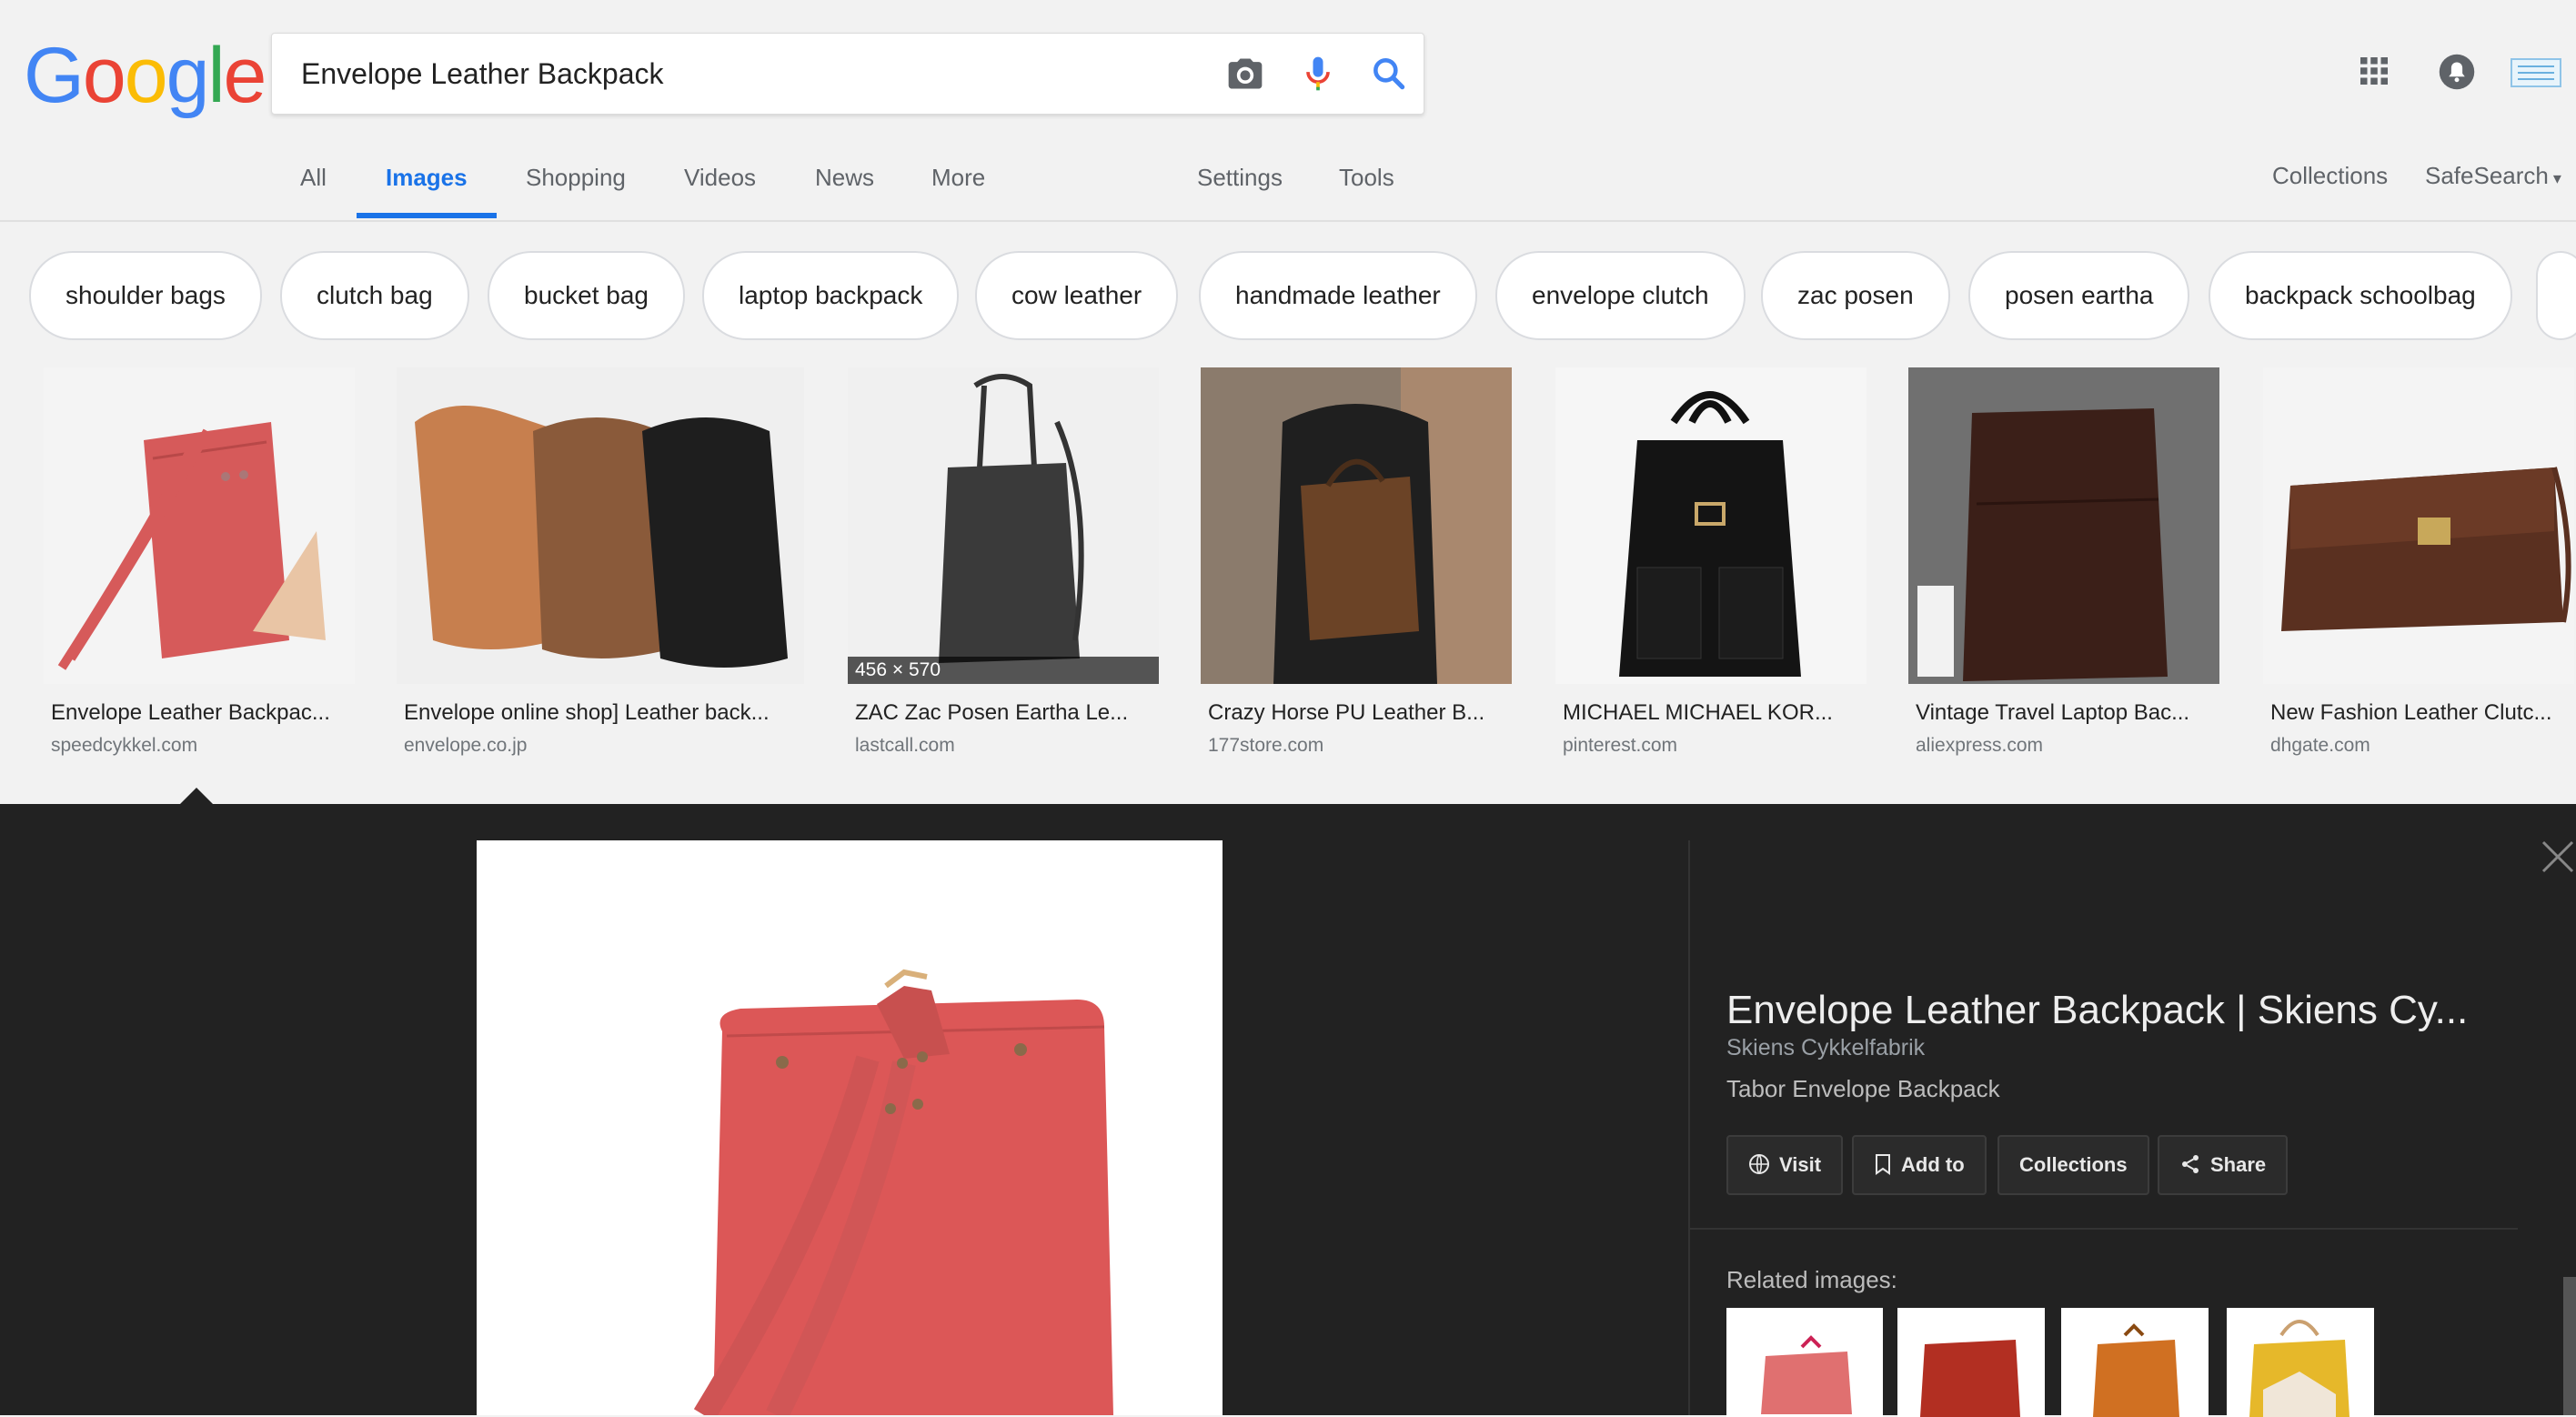  What do you see at coordinates (2457, 74) in the screenshot?
I see `notifications-bell-icon` at bounding box center [2457, 74].